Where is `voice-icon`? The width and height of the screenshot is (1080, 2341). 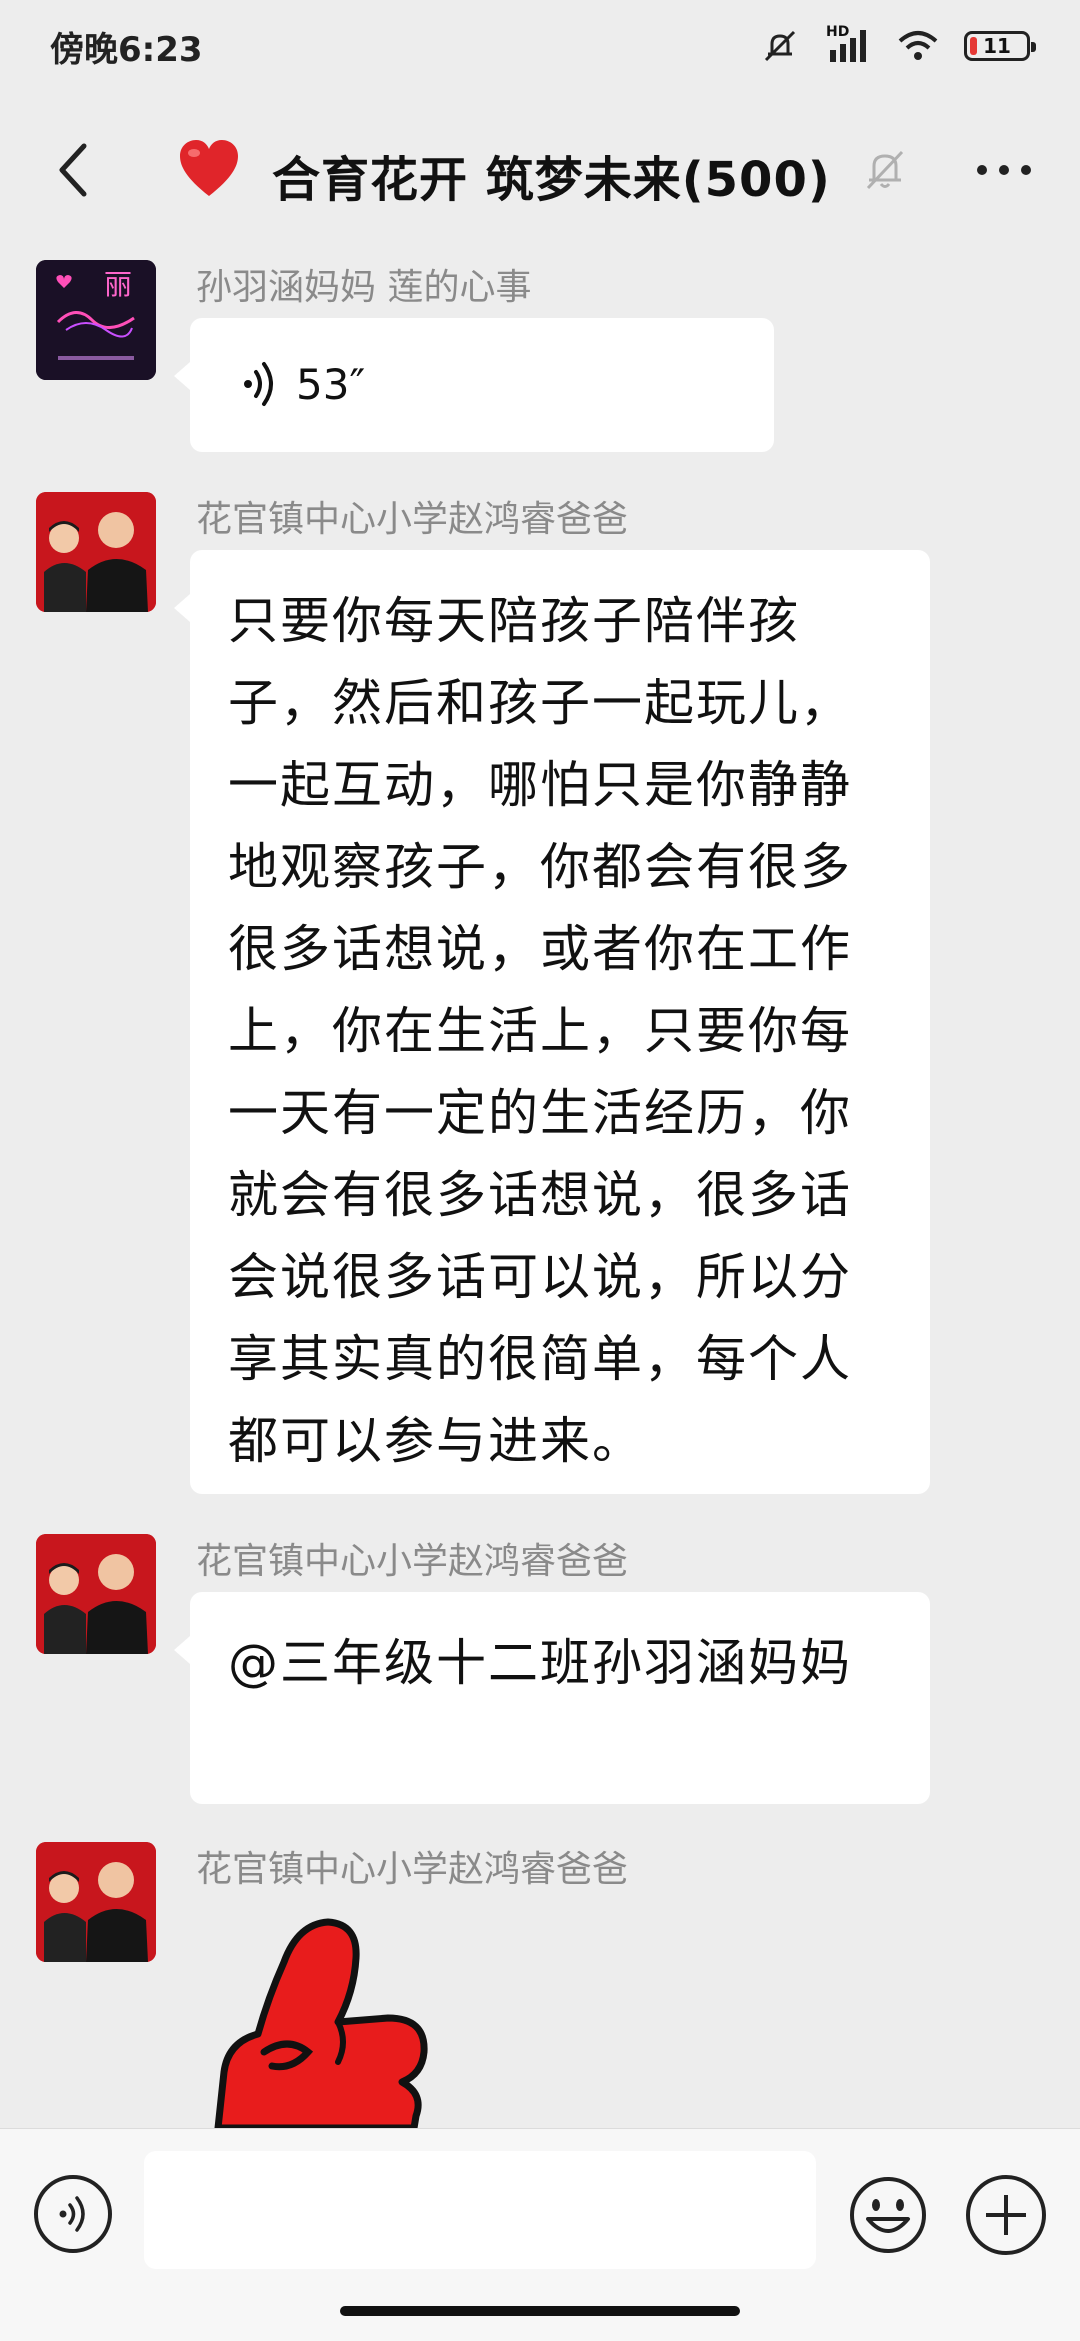 voice-icon is located at coordinates (72, 2214).